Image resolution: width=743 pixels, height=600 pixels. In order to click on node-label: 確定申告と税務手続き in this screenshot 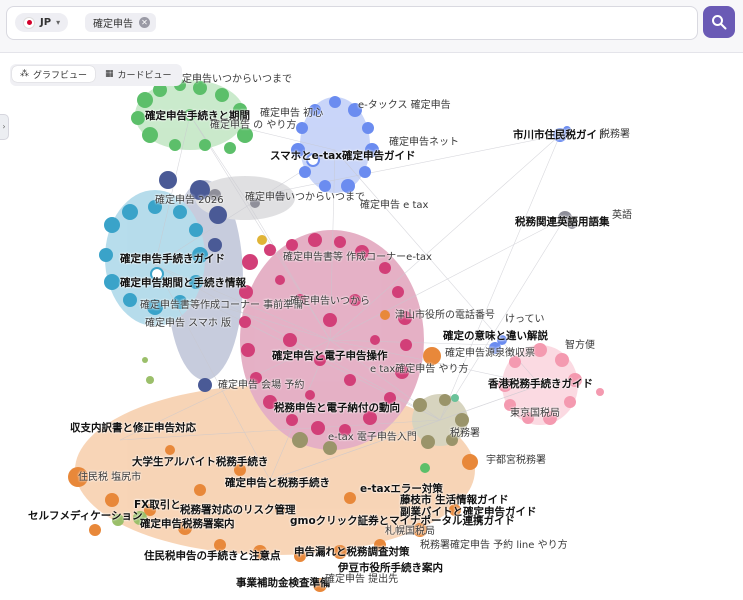, I will do `click(277, 483)`.